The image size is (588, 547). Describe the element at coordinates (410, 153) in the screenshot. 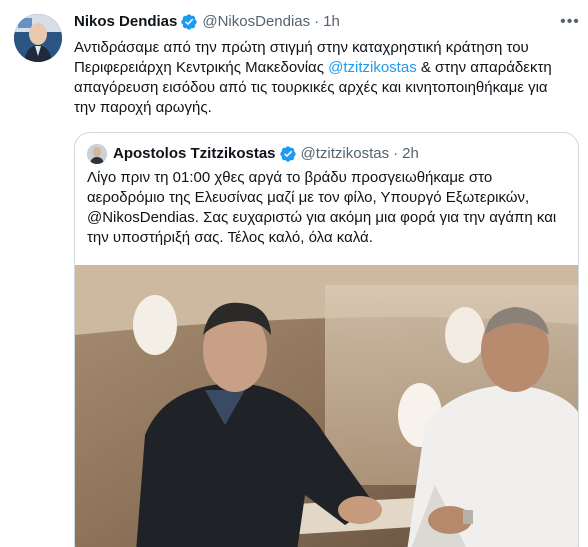

I see `quoted-tweet-timestamp: 2h` at that location.